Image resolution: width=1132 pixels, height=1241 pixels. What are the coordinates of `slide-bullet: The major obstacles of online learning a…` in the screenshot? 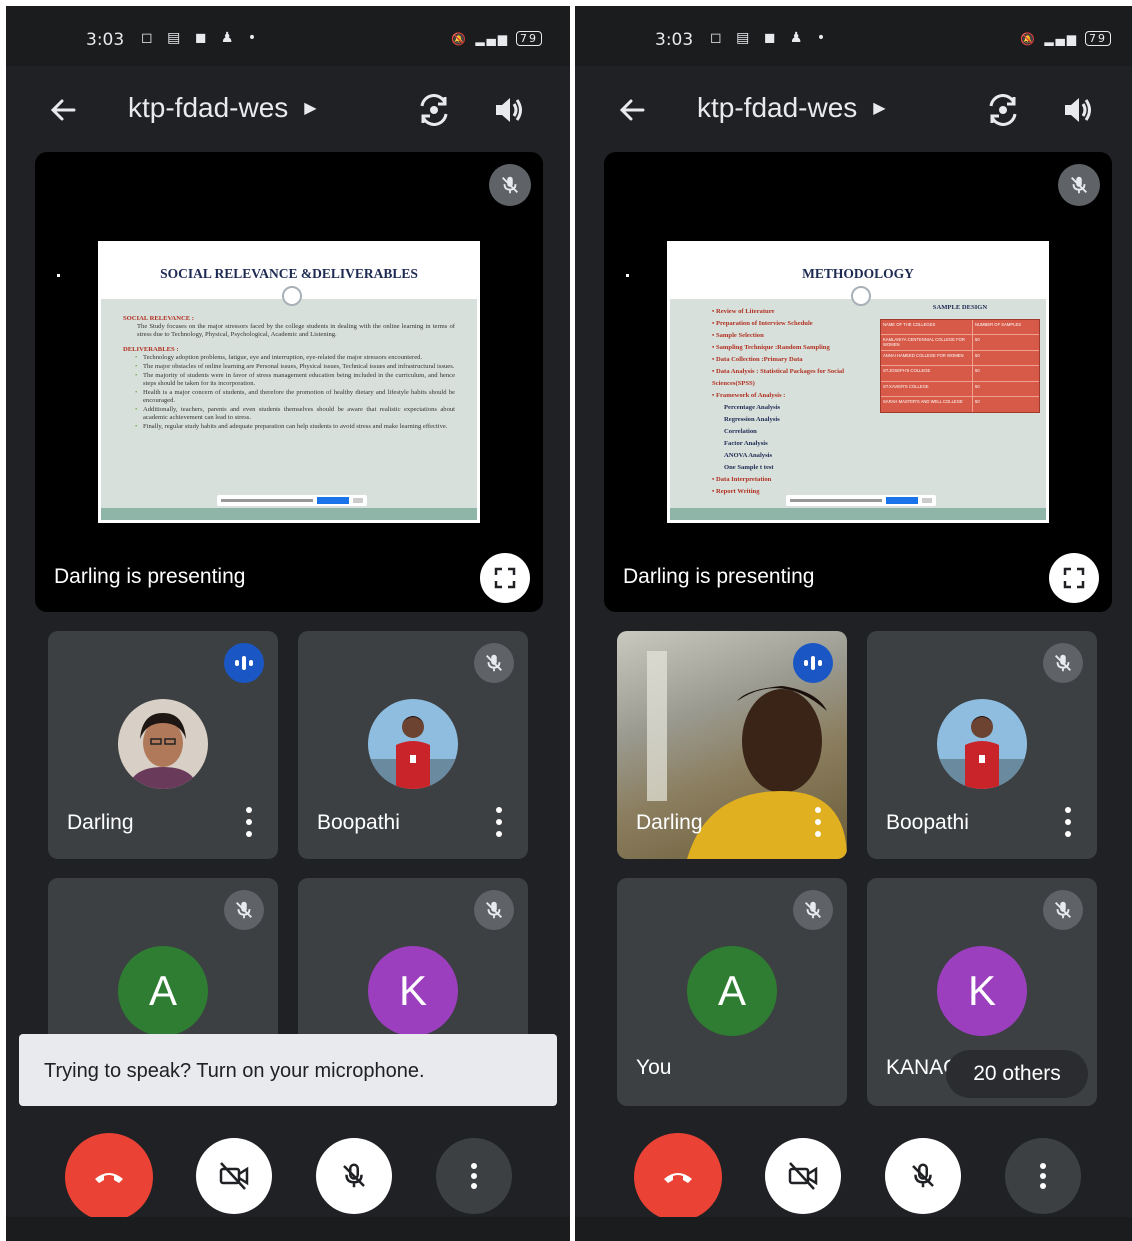 It's located at (295, 367).